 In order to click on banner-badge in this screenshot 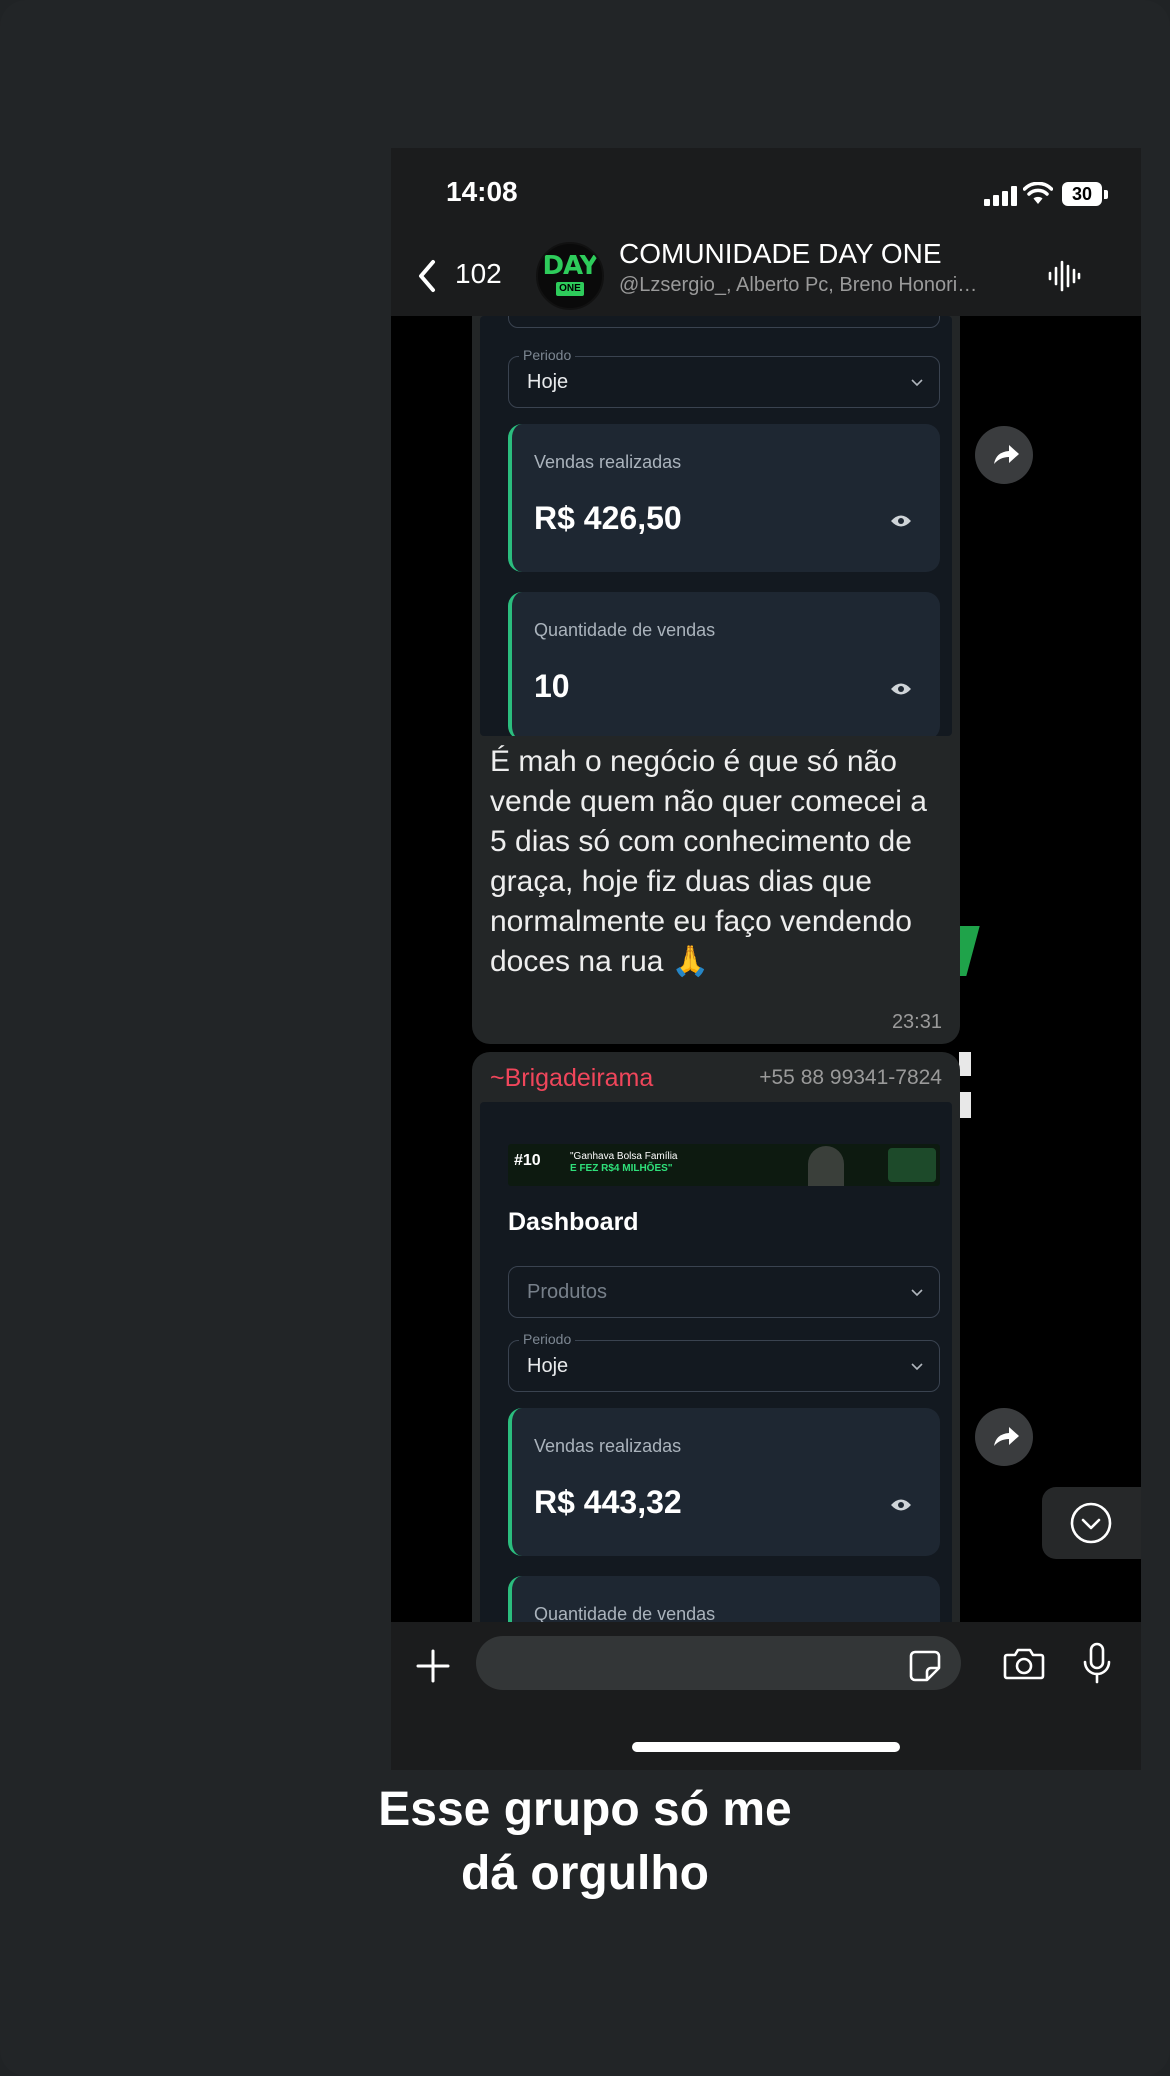, I will do `click(912, 1165)`.